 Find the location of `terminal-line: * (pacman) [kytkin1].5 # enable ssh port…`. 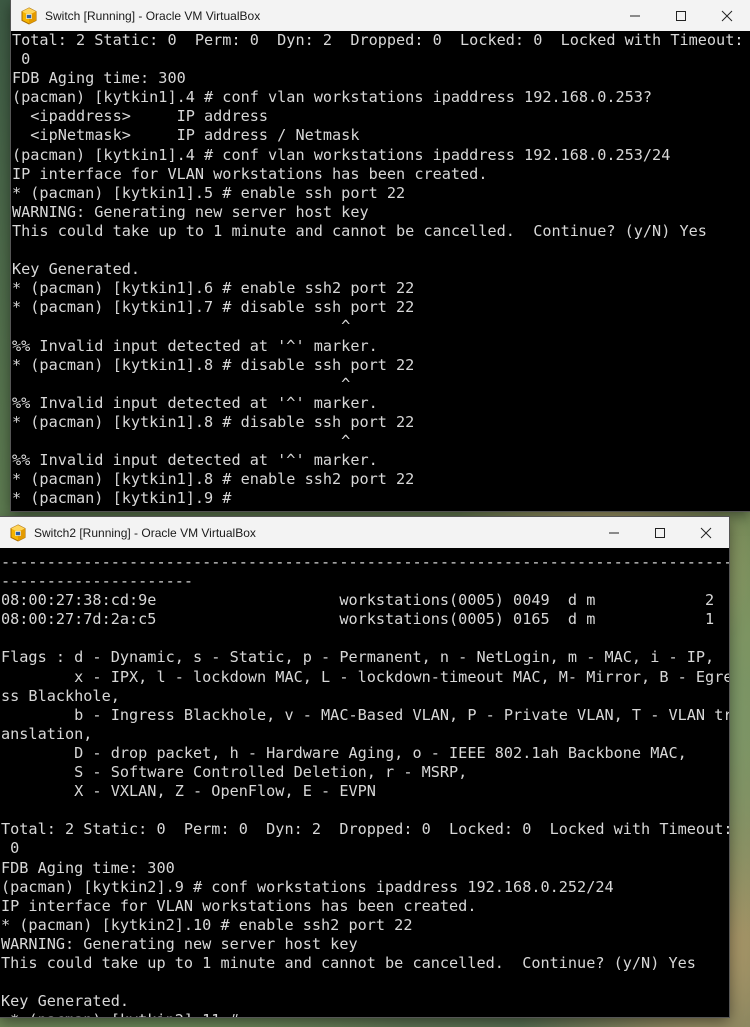

terminal-line: * (pacman) [kytkin1].5 # enable ssh port… is located at coordinates (209, 192).